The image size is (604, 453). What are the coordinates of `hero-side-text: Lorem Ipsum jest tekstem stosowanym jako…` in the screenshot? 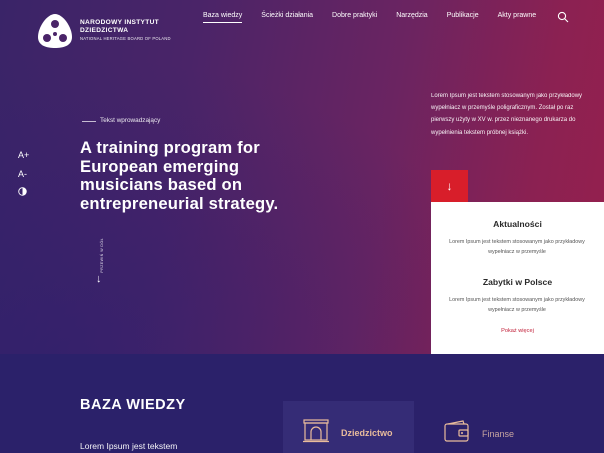 It's located at (507, 114).